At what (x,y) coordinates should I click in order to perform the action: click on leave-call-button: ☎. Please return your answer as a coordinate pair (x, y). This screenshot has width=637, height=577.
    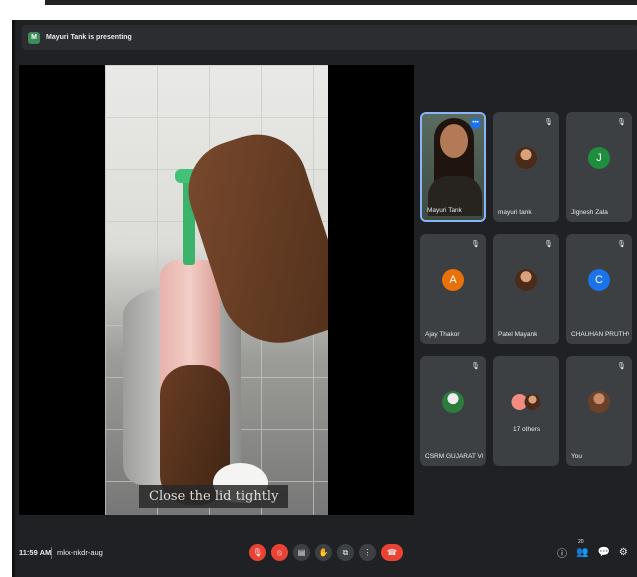
    Looking at the image, I should click on (392, 552).